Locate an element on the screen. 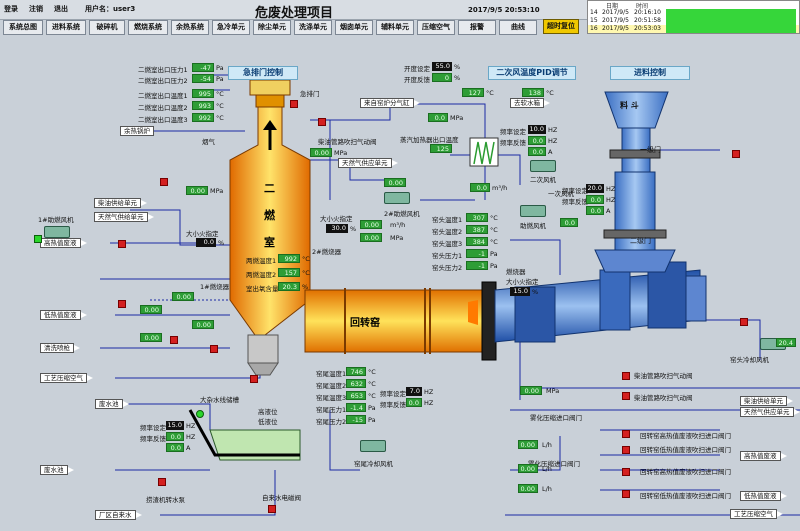 This screenshot has height=531, width=800. section-emergency: 急排门控制 is located at coordinates (263, 73).